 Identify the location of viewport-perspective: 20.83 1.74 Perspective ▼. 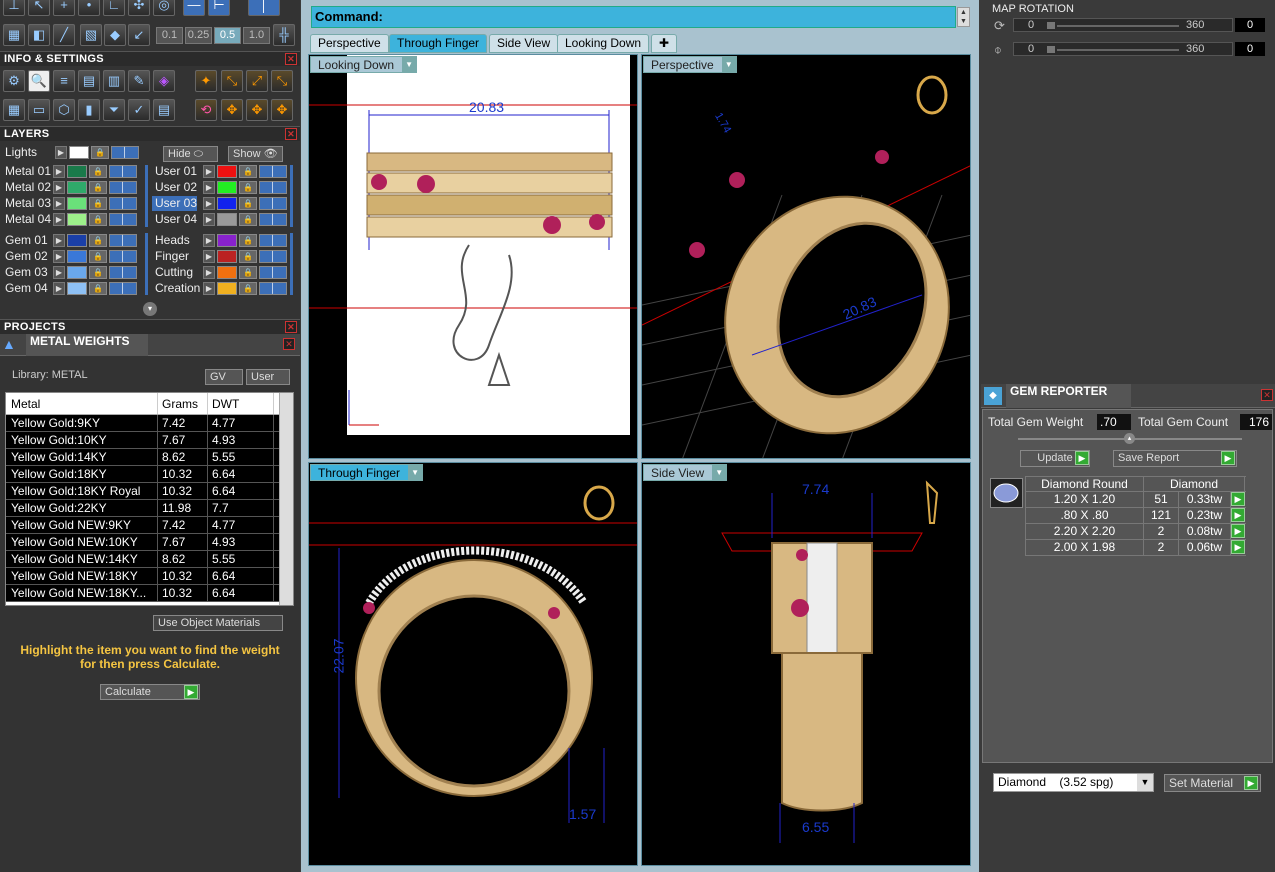
(806, 256).